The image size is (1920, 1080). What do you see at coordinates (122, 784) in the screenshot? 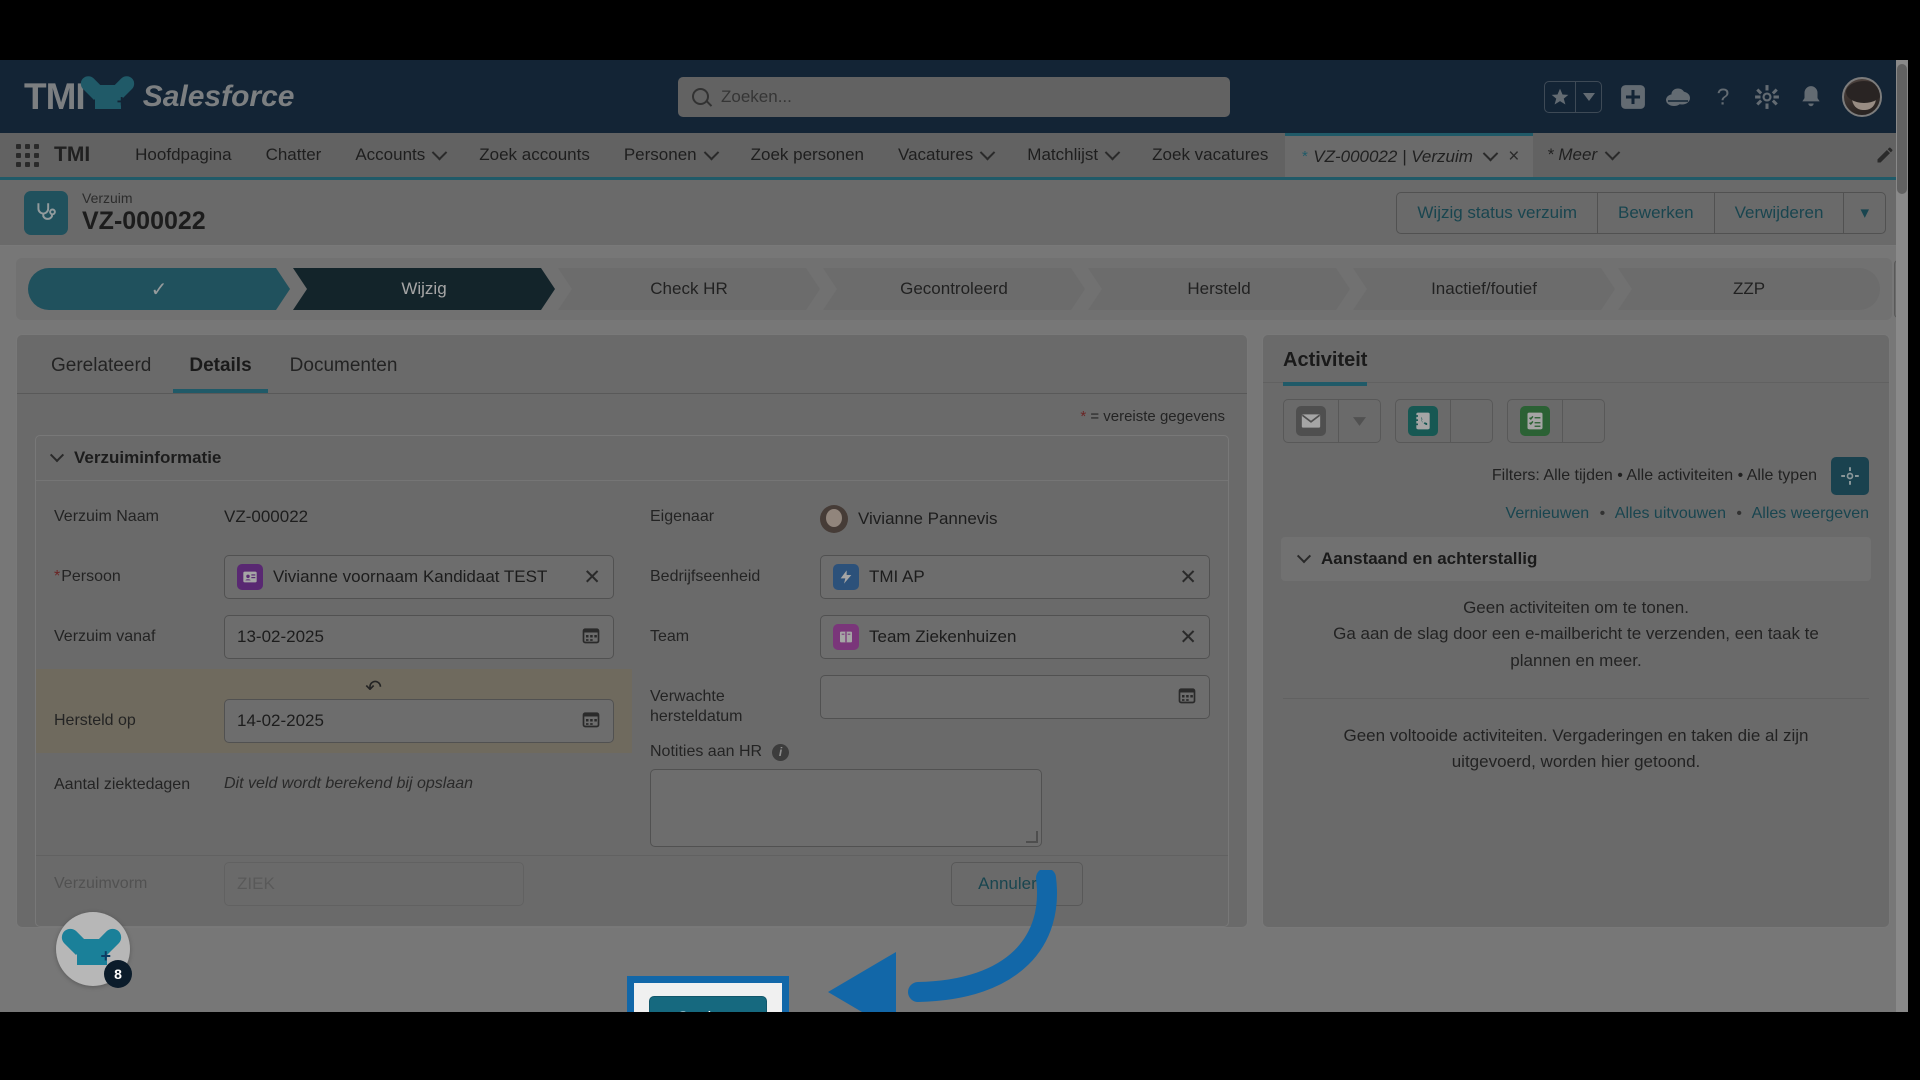
I see `field-label: Aantal ziektedagen` at bounding box center [122, 784].